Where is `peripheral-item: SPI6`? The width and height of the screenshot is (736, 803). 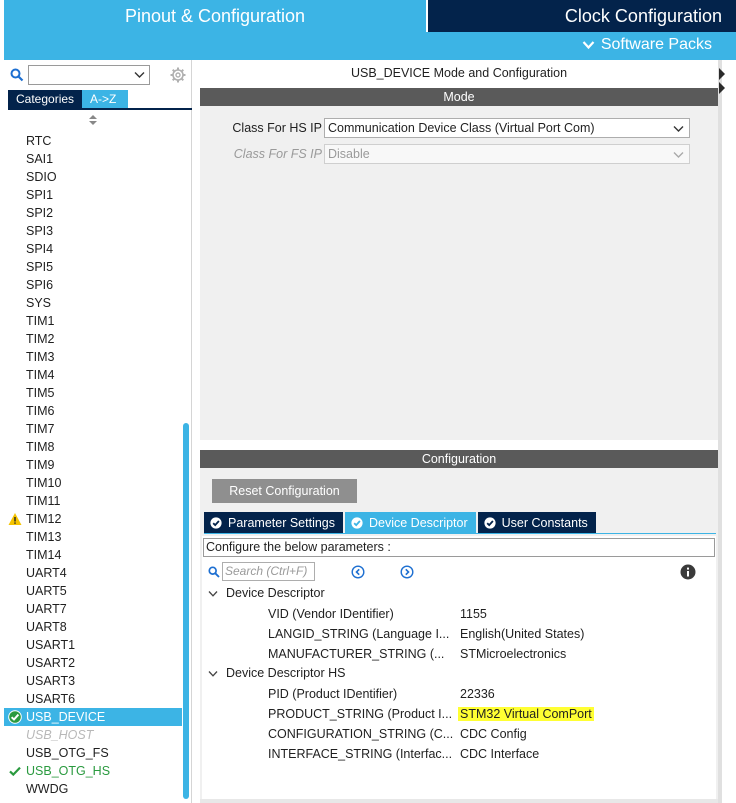 peripheral-item: SPI6 is located at coordinates (93, 285).